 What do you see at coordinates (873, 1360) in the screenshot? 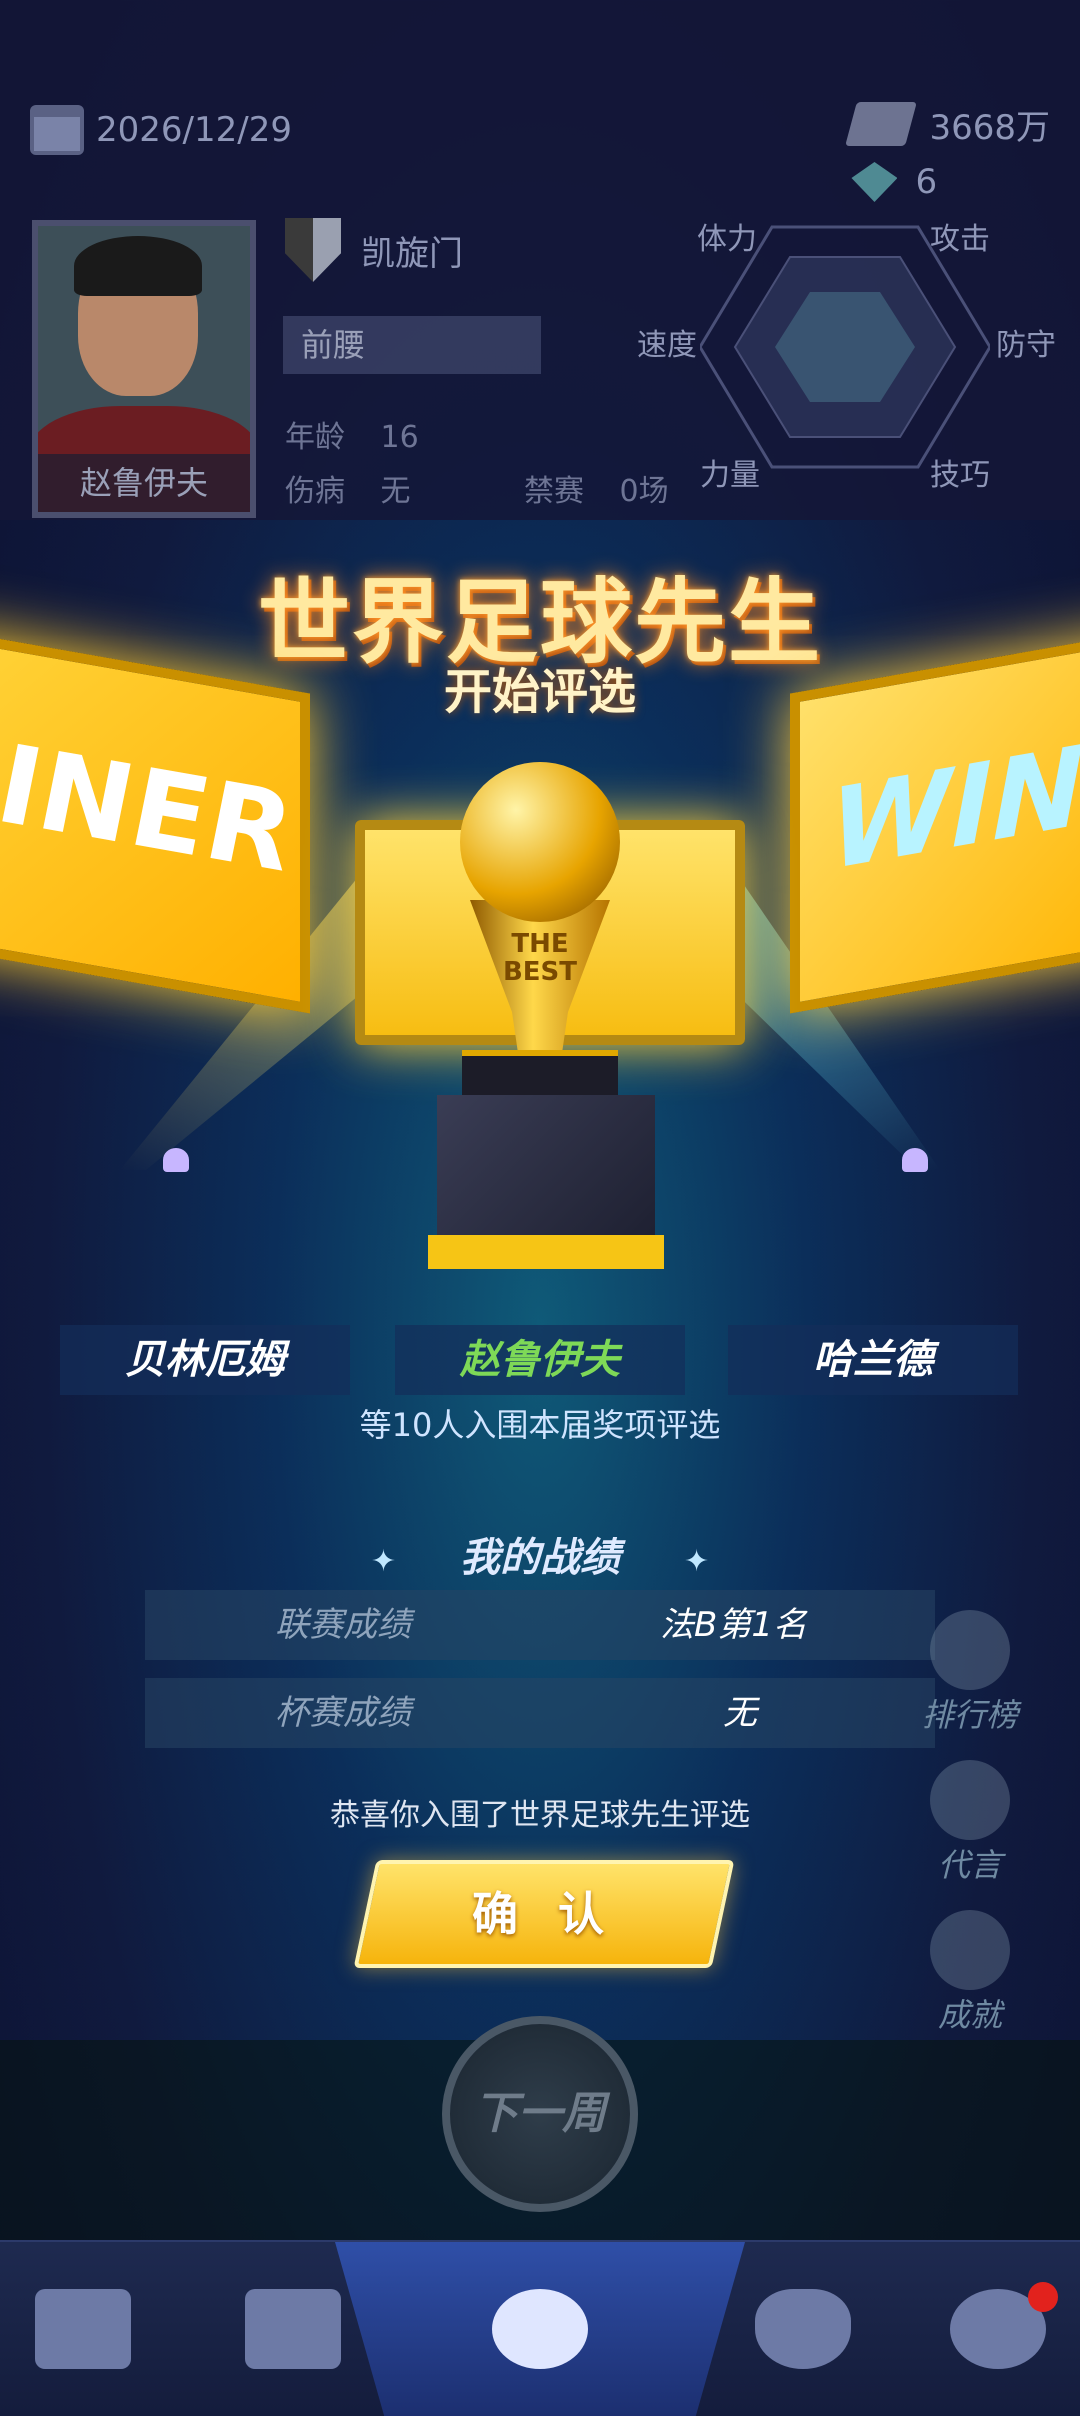
I see `nominee-3: 哈兰德` at bounding box center [873, 1360].